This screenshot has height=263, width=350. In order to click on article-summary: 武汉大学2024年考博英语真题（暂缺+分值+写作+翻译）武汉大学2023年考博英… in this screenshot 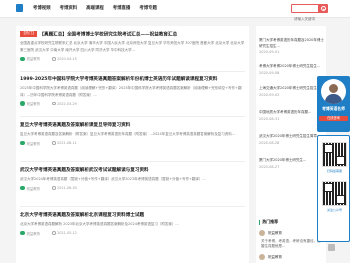, I will do `click(113, 179)`.